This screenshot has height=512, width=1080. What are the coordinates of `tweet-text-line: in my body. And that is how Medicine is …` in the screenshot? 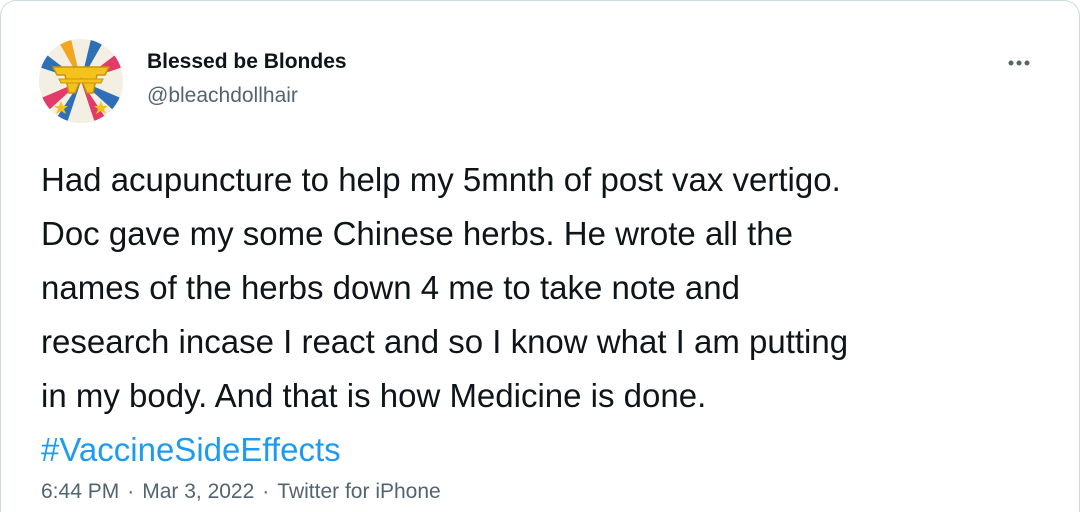 It's located at (374, 395).